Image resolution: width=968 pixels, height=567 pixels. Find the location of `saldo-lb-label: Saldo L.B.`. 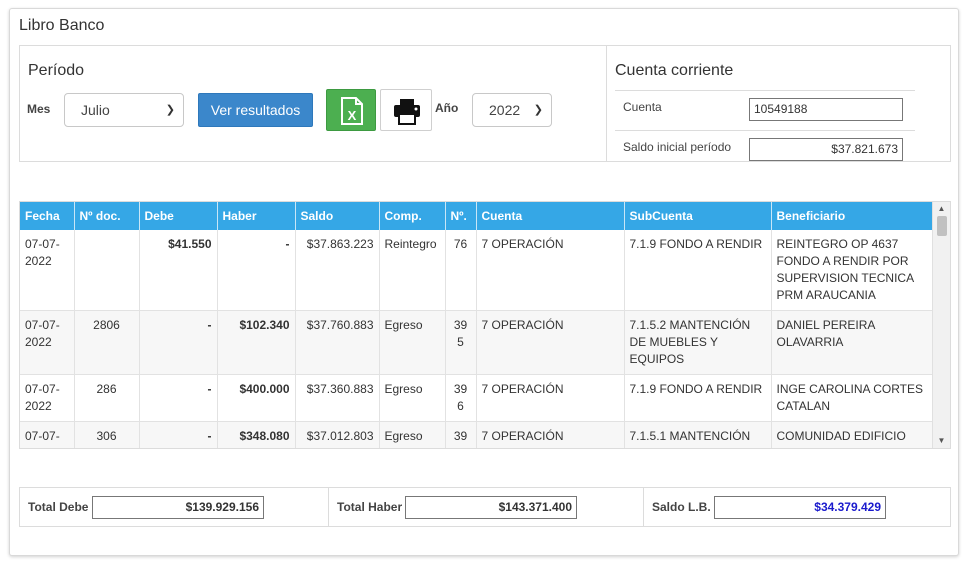

saldo-lb-label: Saldo L.B. is located at coordinates (681, 507).